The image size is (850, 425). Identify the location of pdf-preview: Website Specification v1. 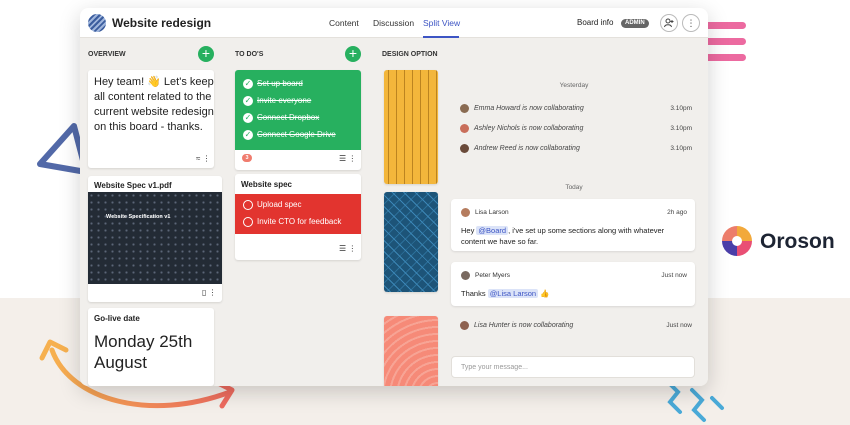
(155, 238).